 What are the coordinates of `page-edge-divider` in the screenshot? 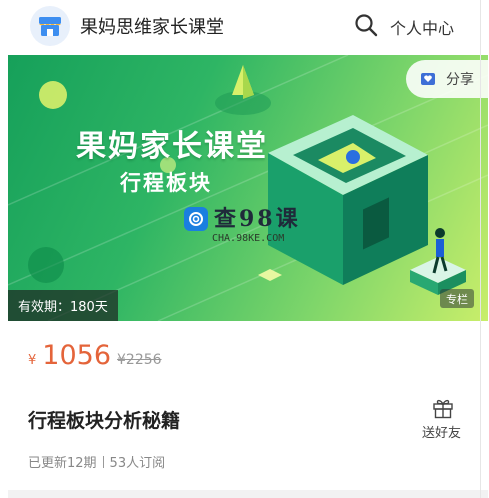 It's located at (480, 249).